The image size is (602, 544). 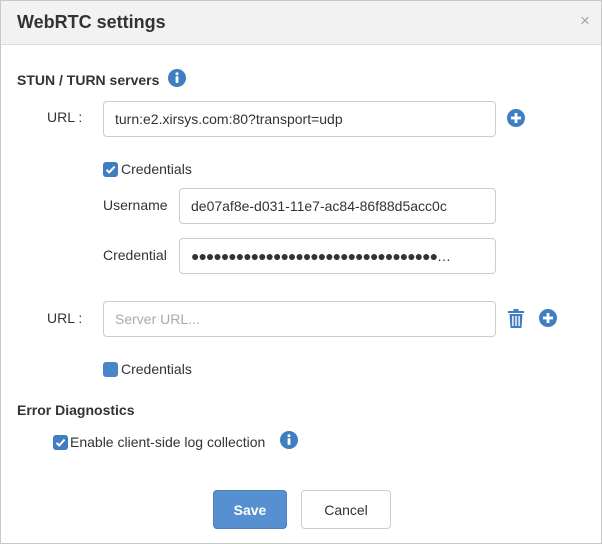 I want to click on log-collection-checkbox, so click(x=60, y=442).